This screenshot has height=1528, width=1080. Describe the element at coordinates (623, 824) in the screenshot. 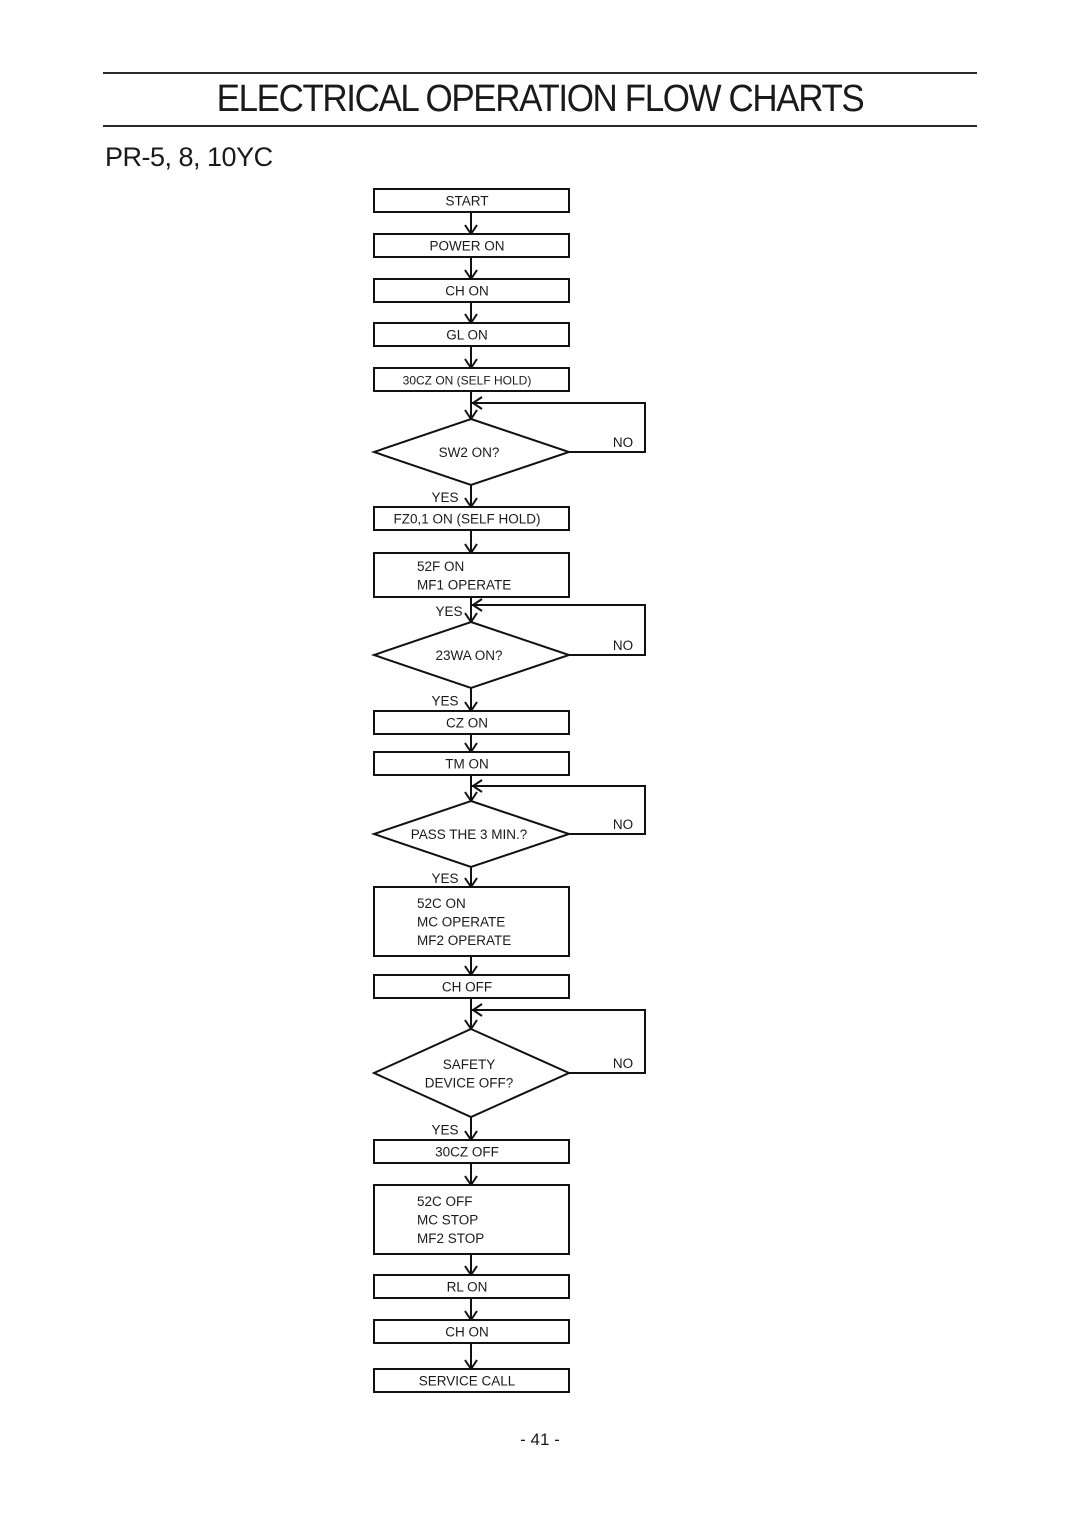

I see `no-label-pass-3min: NO` at that location.